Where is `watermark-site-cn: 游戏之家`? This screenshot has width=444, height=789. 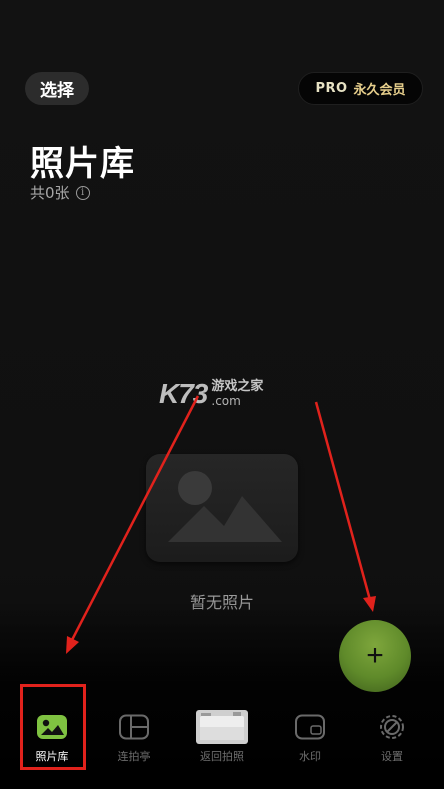
watermark-site-cn: 游戏之家 is located at coordinates (237, 386).